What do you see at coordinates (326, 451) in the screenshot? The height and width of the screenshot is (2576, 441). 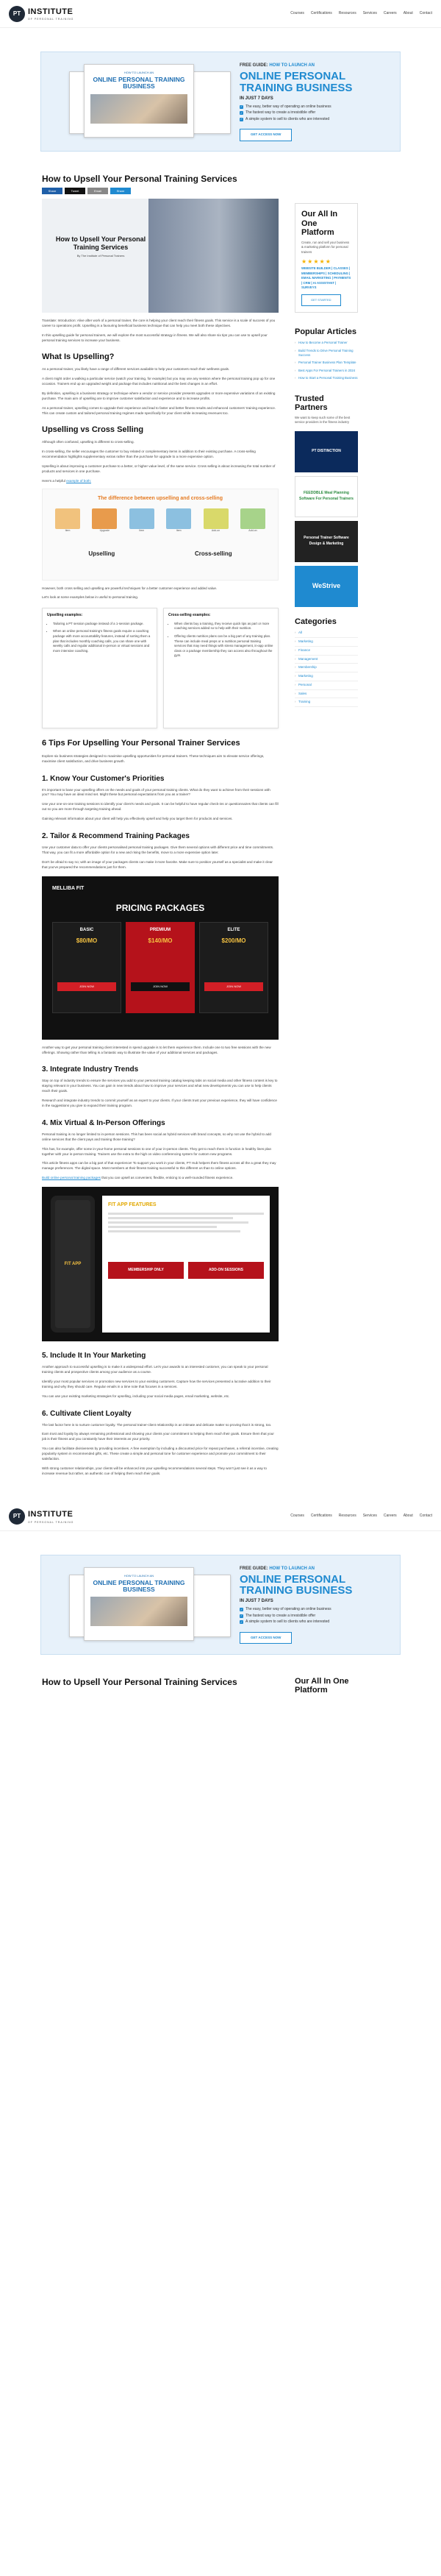 I see `partner-ad: PT DISTINCTION` at bounding box center [326, 451].